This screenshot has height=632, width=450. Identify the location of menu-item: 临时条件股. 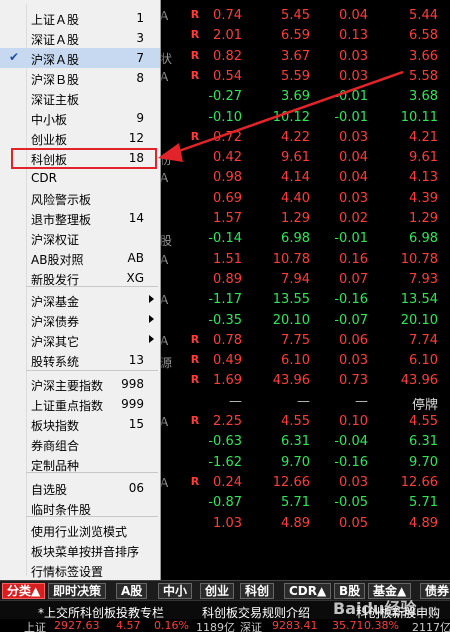
(80, 508).